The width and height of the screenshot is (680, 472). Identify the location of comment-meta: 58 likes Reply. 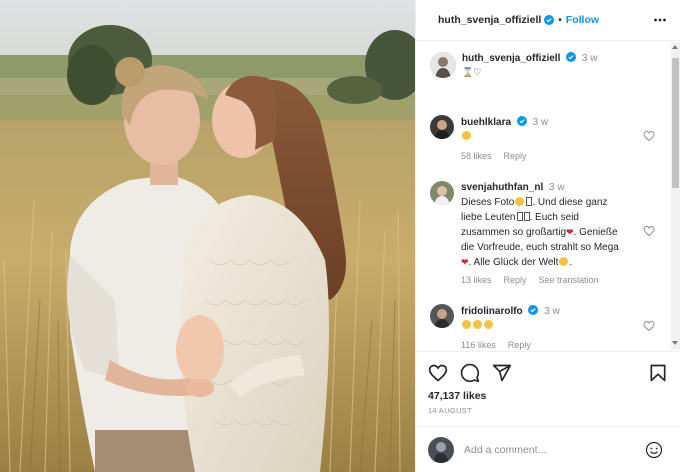
(494, 156).